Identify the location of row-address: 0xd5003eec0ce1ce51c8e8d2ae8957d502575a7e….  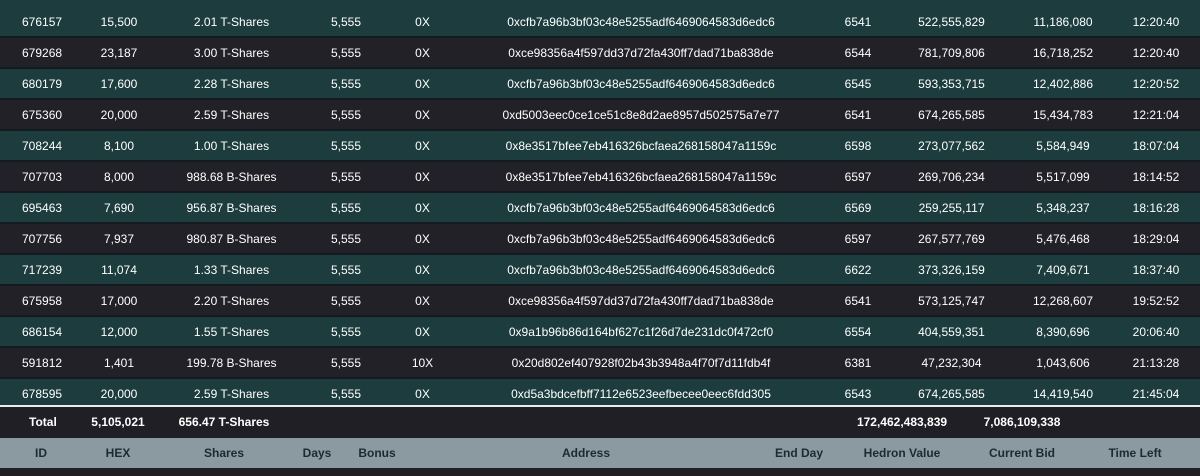
(641, 115).